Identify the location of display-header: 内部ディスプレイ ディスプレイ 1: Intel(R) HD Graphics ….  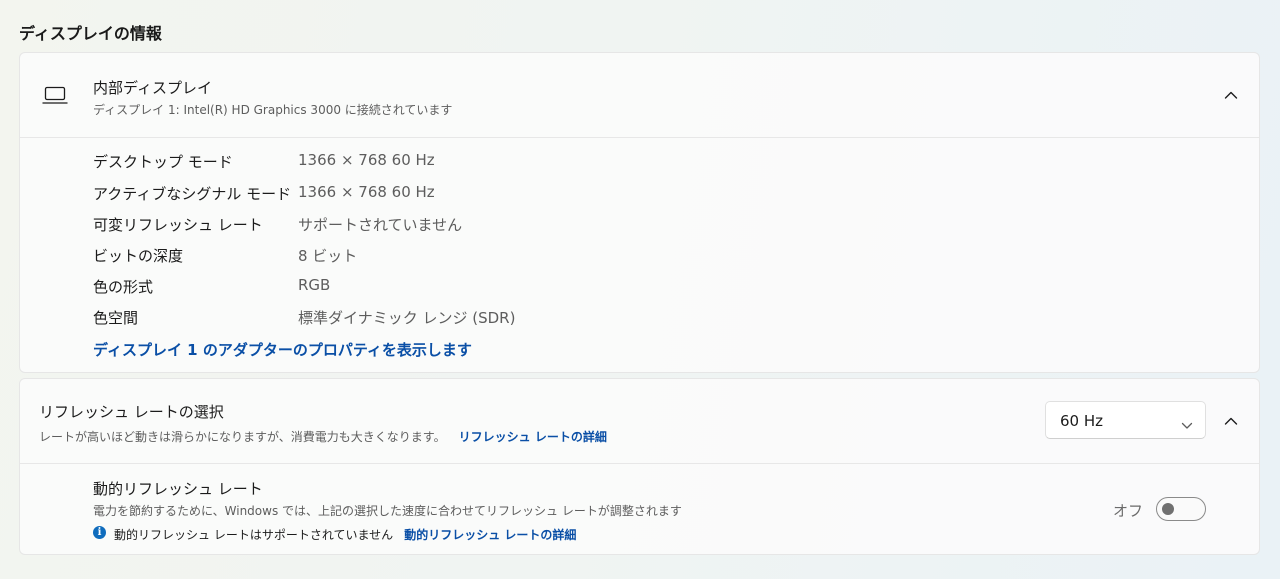
(639, 95).